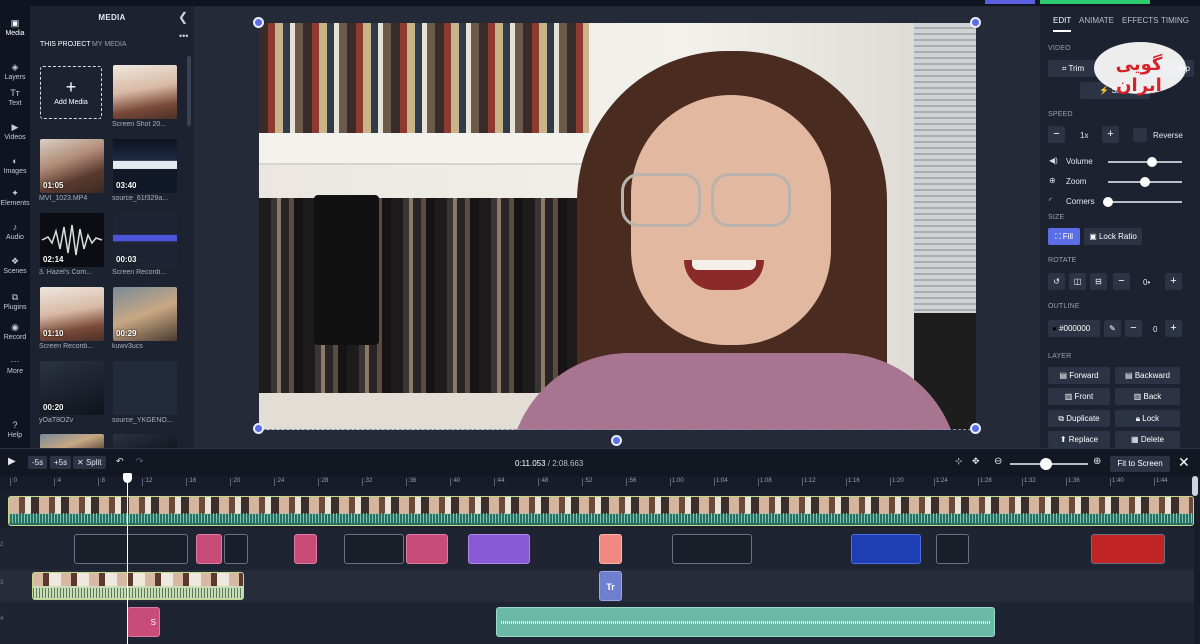  What do you see at coordinates (1113, 236) in the screenshot?
I see `lock-ratio-button: ▣ Lock Ratio` at bounding box center [1113, 236].